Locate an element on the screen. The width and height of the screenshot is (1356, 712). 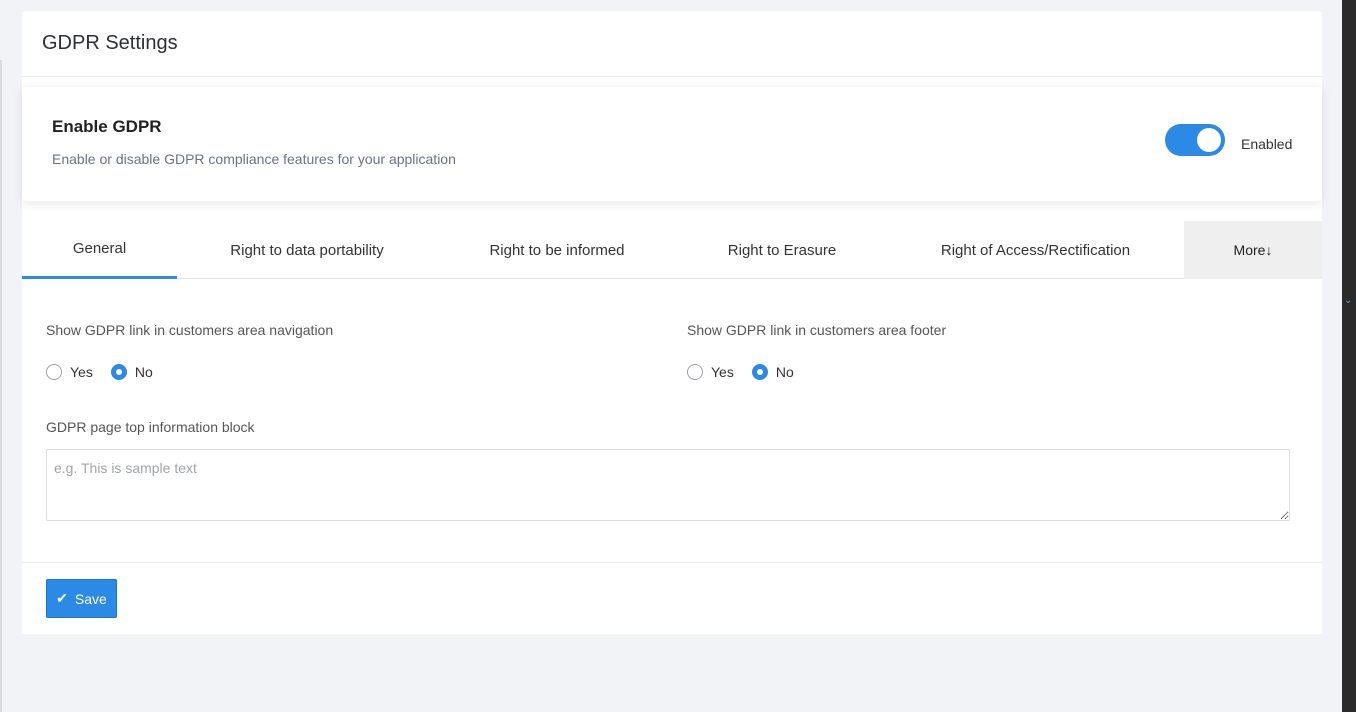
info-block-textarea is located at coordinates (668, 485).